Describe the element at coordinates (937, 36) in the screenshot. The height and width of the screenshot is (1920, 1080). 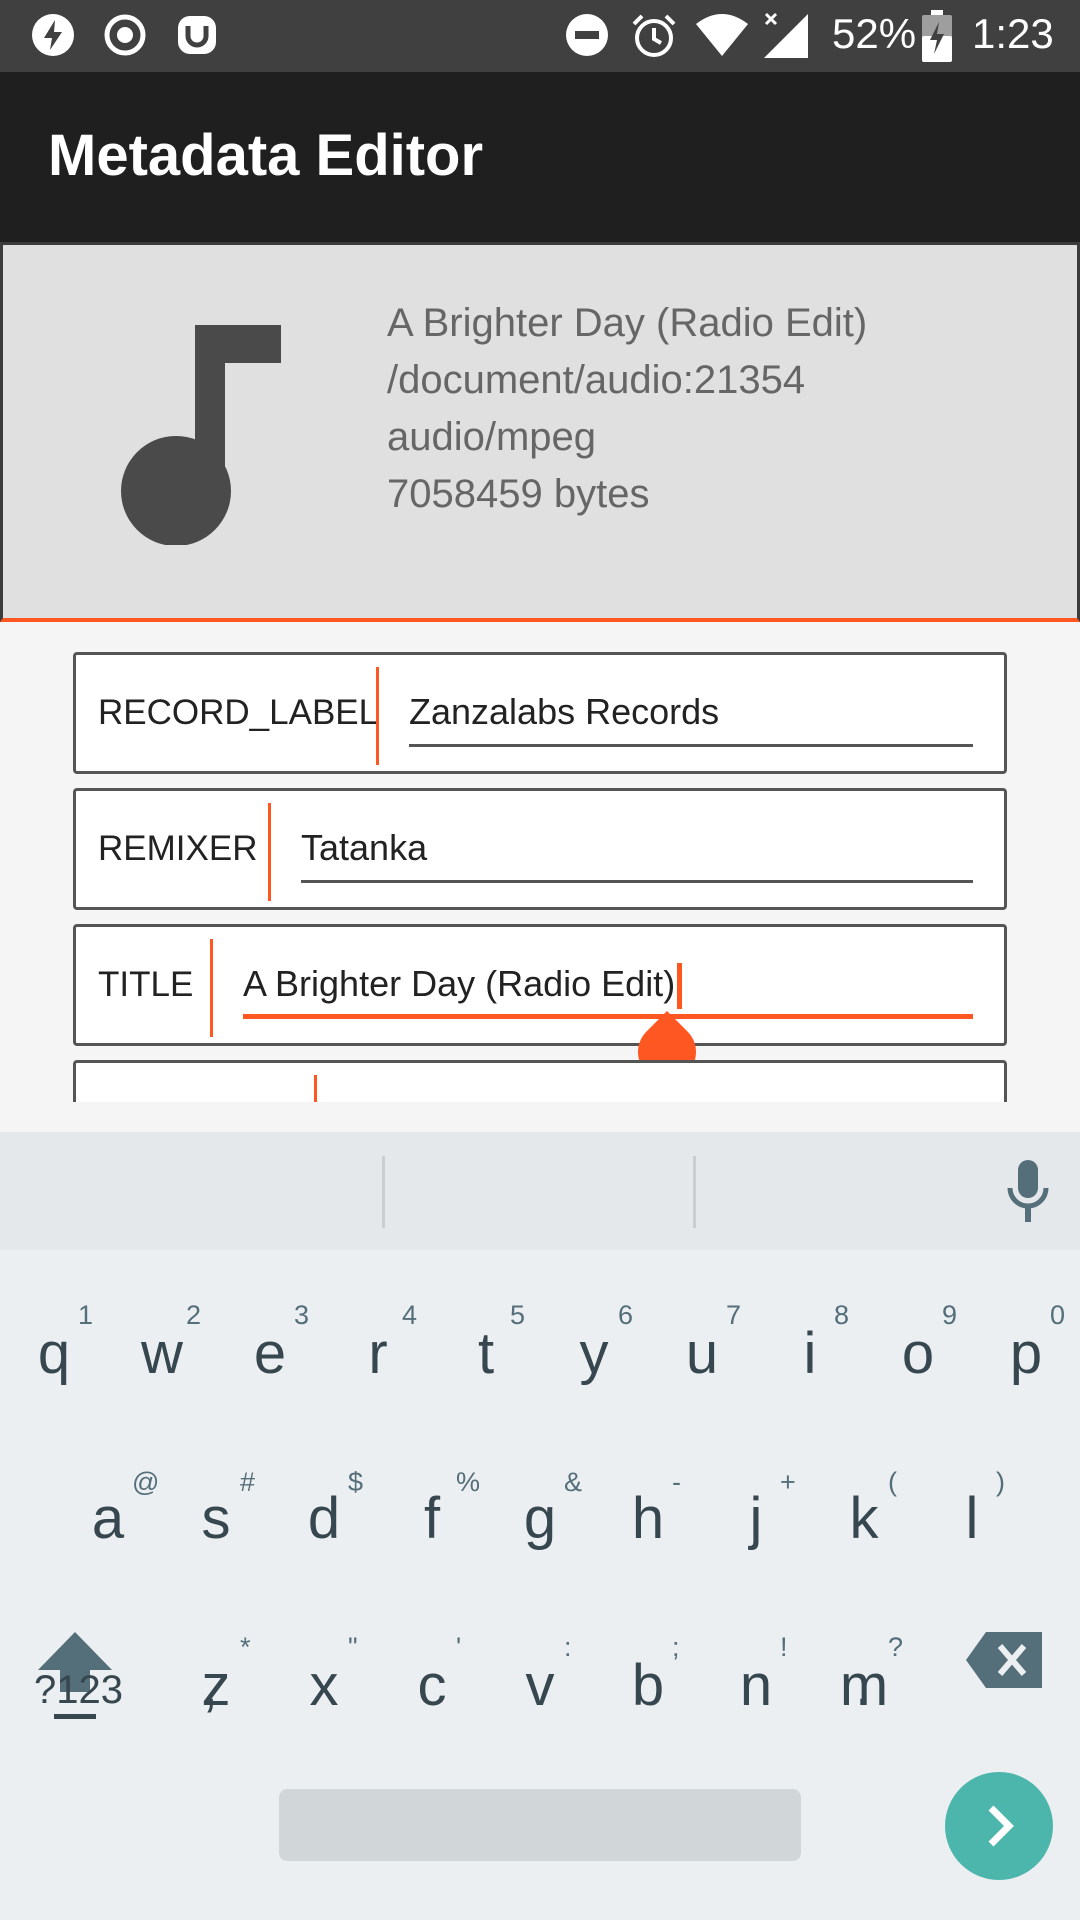
I see `battery-icon` at that location.